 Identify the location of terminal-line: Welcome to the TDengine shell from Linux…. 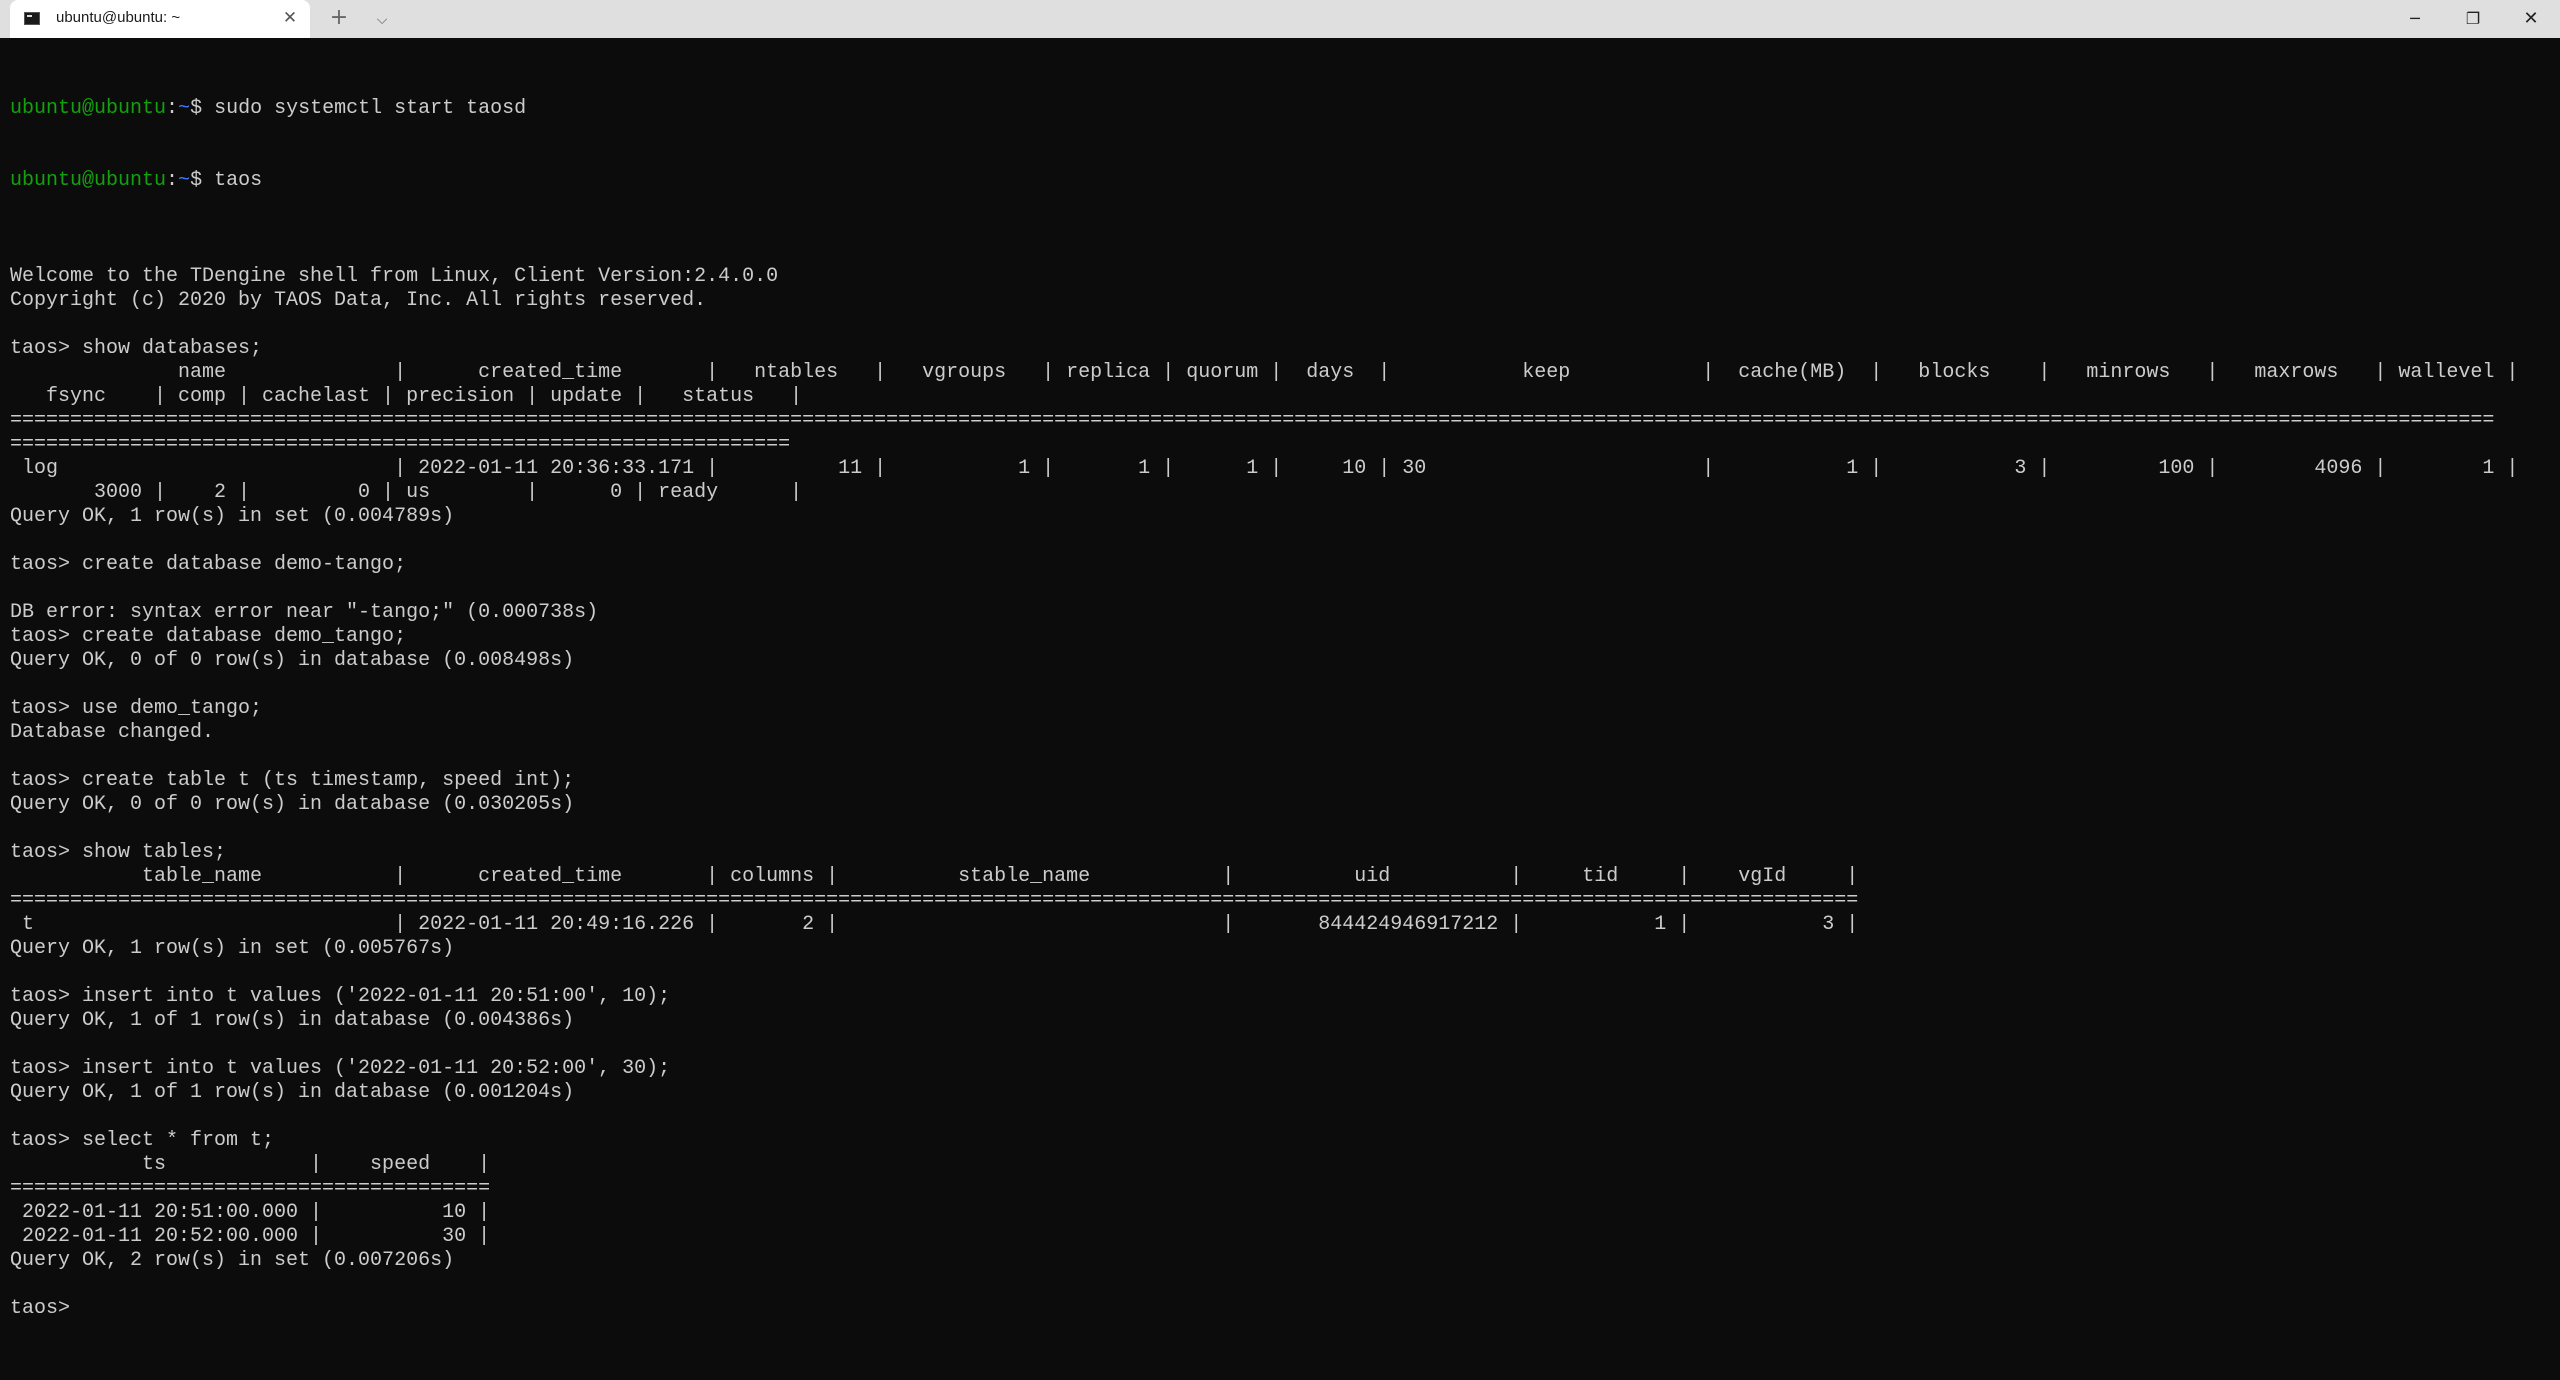
(394, 276).